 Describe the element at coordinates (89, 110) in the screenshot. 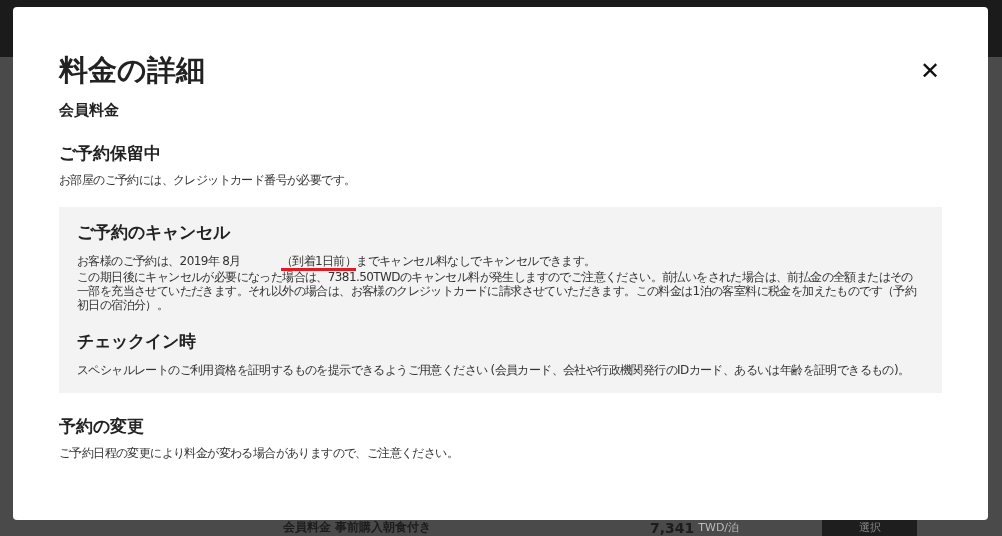

I see `dialog-subtitle: 会員料金` at that location.